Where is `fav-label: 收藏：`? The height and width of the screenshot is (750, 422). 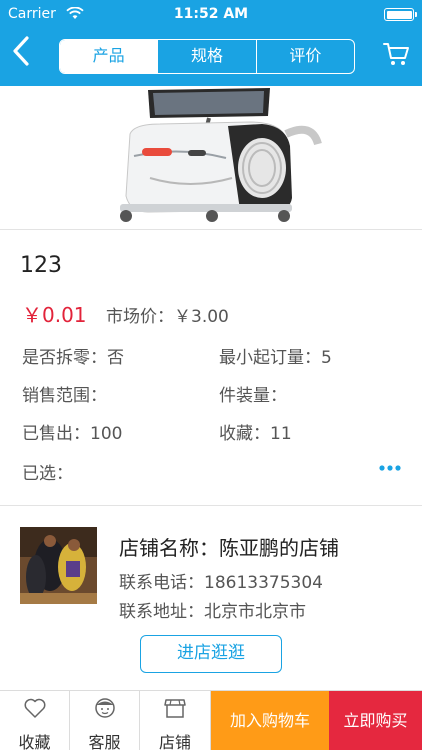
fav-label: 收藏： is located at coordinates (244, 434).